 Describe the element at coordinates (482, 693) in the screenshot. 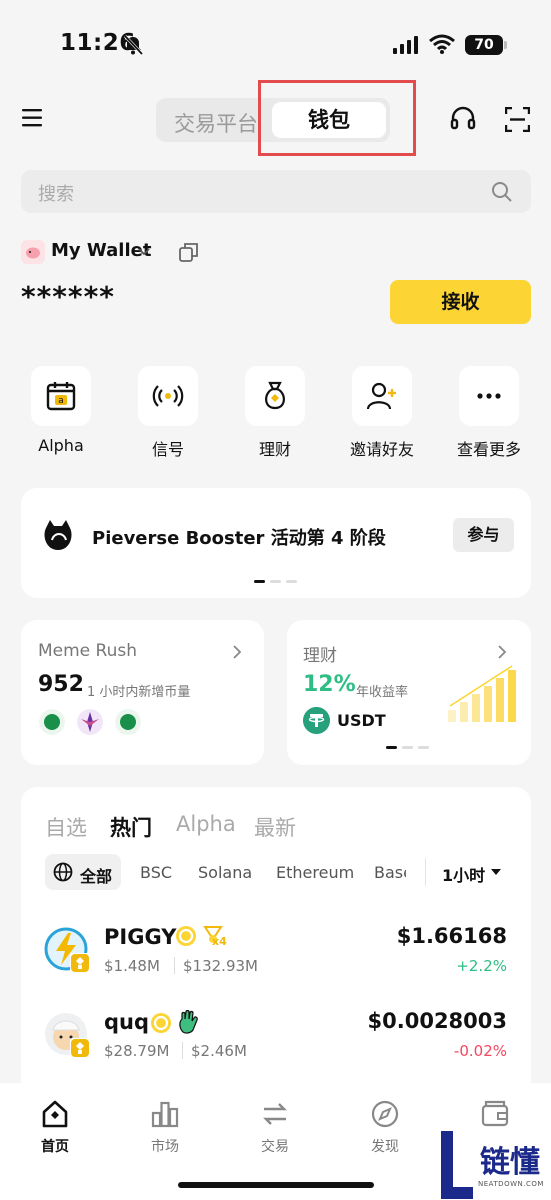

I see `growth-bars-icon` at that location.